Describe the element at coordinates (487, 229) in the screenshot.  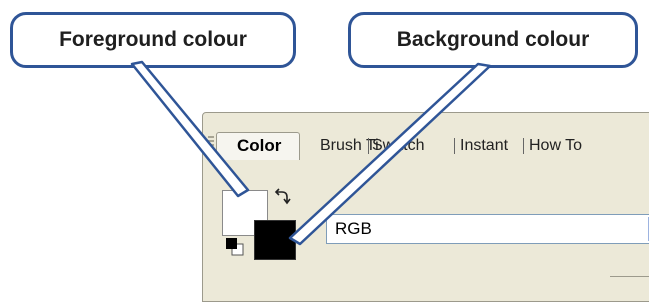
I see `color-mode-select: RGB` at that location.